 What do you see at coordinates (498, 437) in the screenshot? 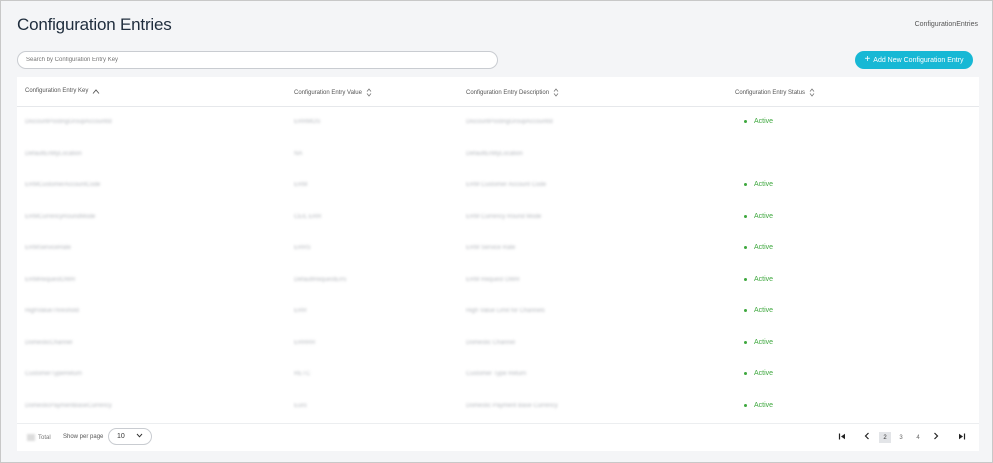
I see `table-footer: Total Show per page 10 2 3 4` at bounding box center [498, 437].